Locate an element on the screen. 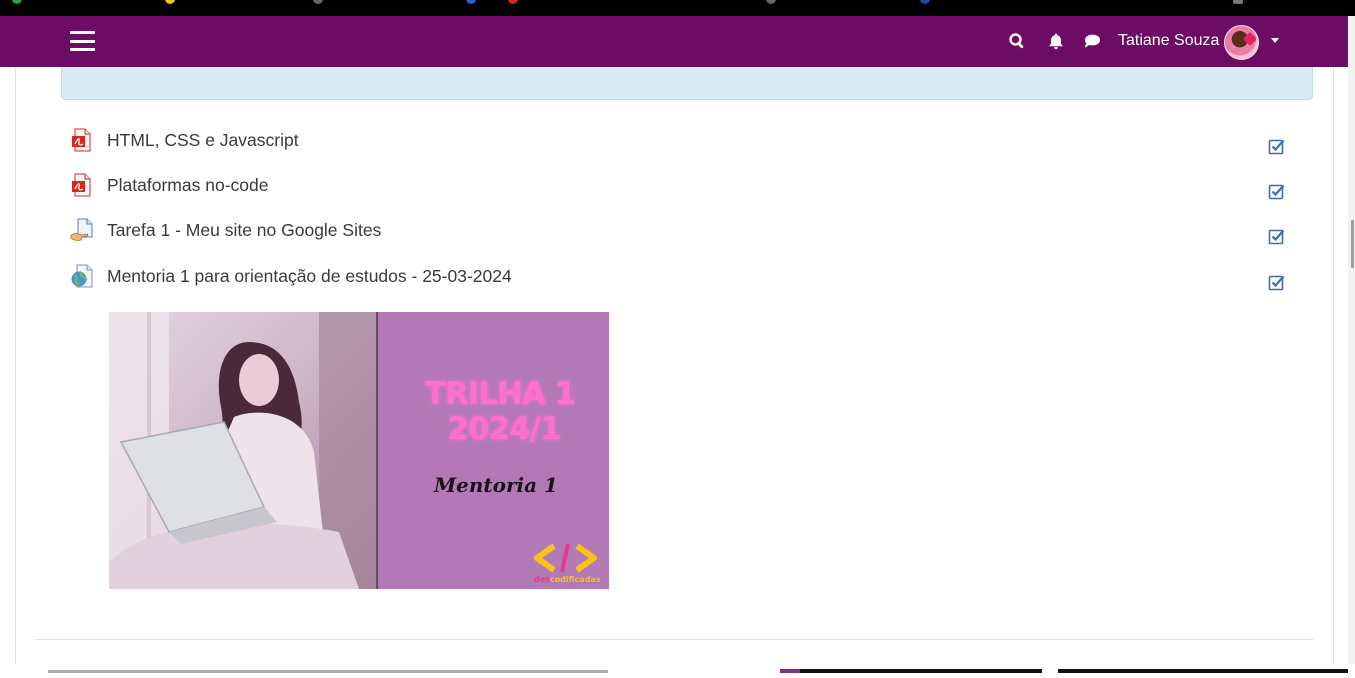  browser-bookmarks-bar is located at coordinates (677, 8).